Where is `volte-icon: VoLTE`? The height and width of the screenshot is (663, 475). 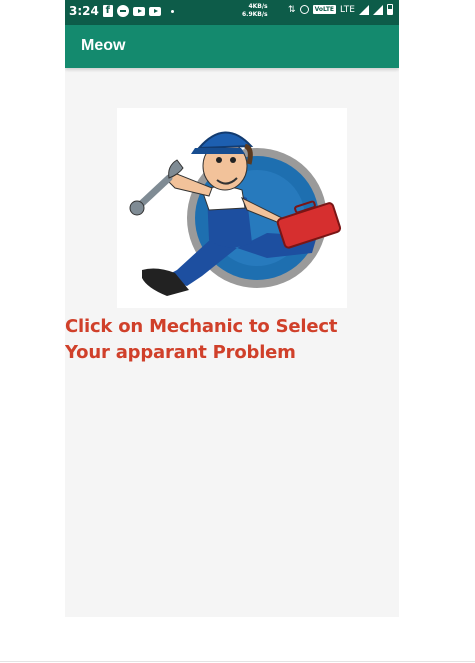 volte-icon: VoLTE is located at coordinates (324, 9).